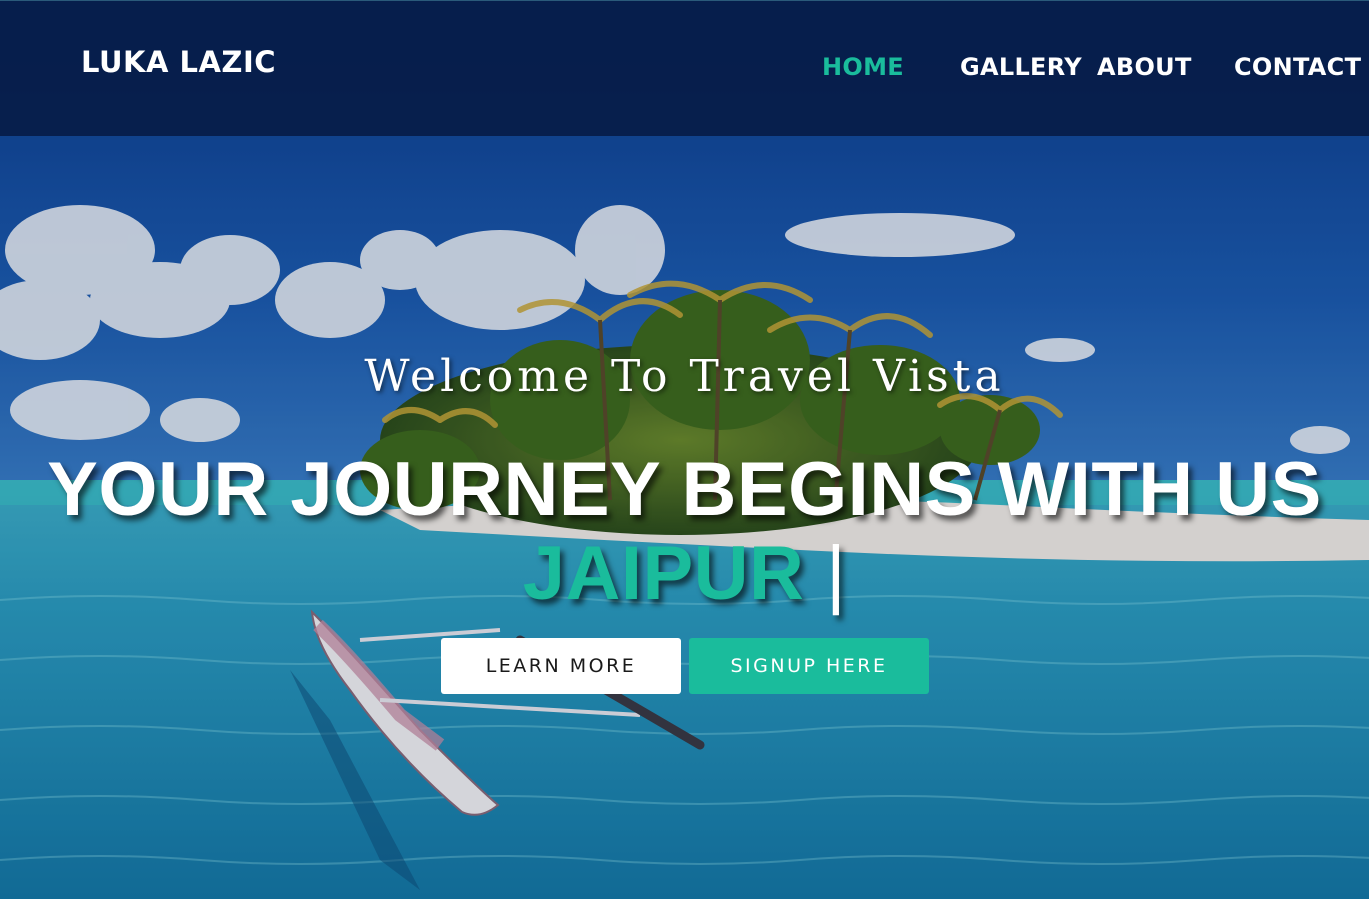 The image size is (1369, 899). Describe the element at coordinates (1297, 67) in the screenshot. I see `nav-contact: CONTACT` at that location.